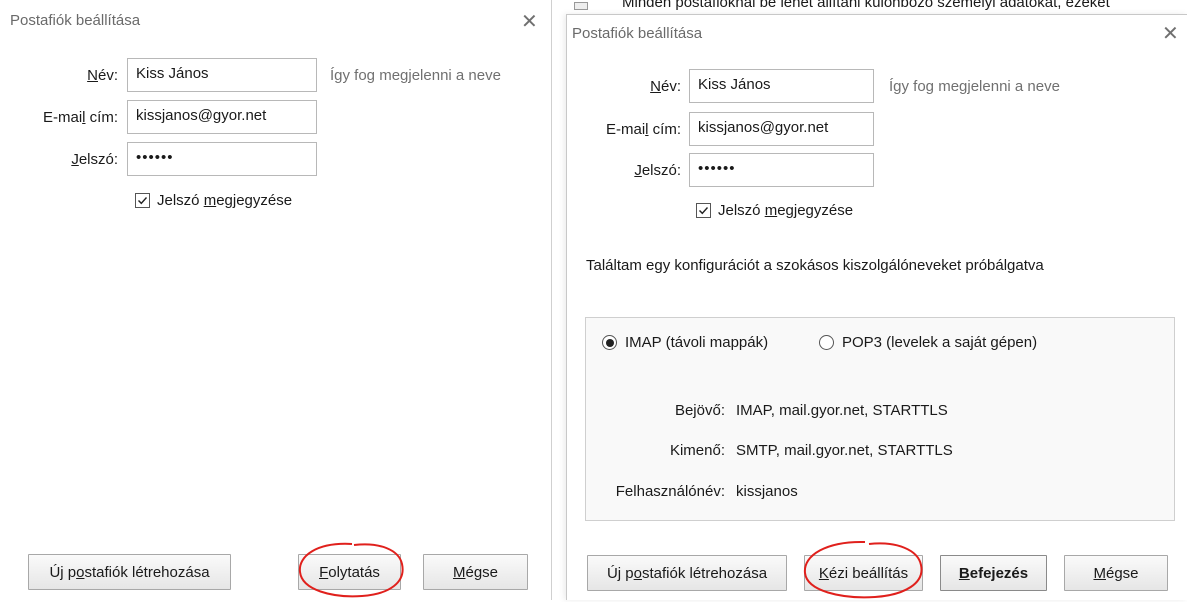  What do you see at coordinates (844, 450) in the screenshot?
I see `outgoing-value: SMTP, mail.gyor.net, STARTTLS` at bounding box center [844, 450].